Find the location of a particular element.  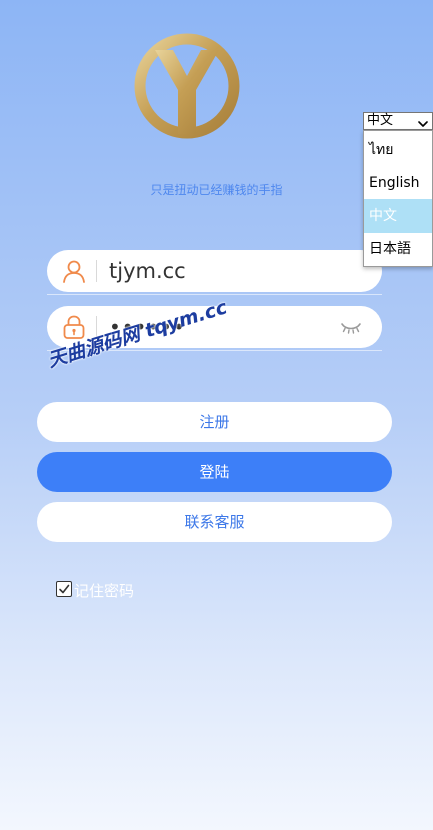

check-icon is located at coordinates (64, 589).